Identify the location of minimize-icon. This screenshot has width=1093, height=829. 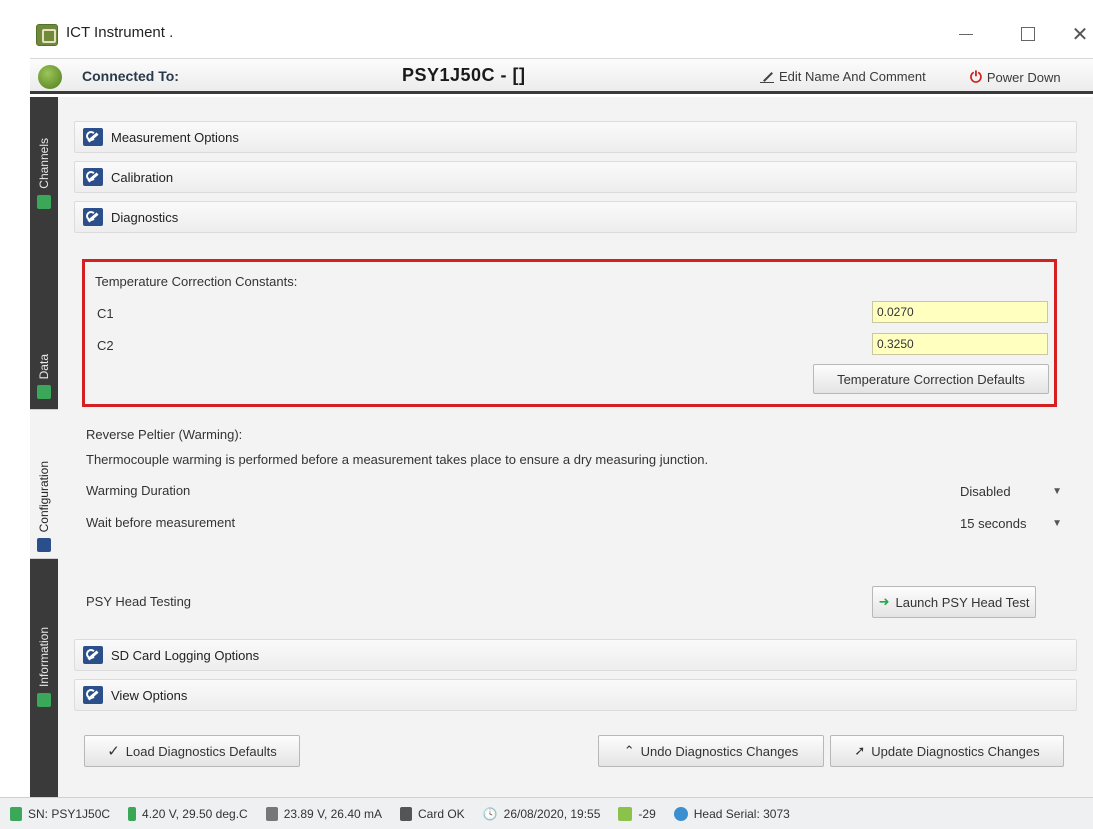
(966, 34).